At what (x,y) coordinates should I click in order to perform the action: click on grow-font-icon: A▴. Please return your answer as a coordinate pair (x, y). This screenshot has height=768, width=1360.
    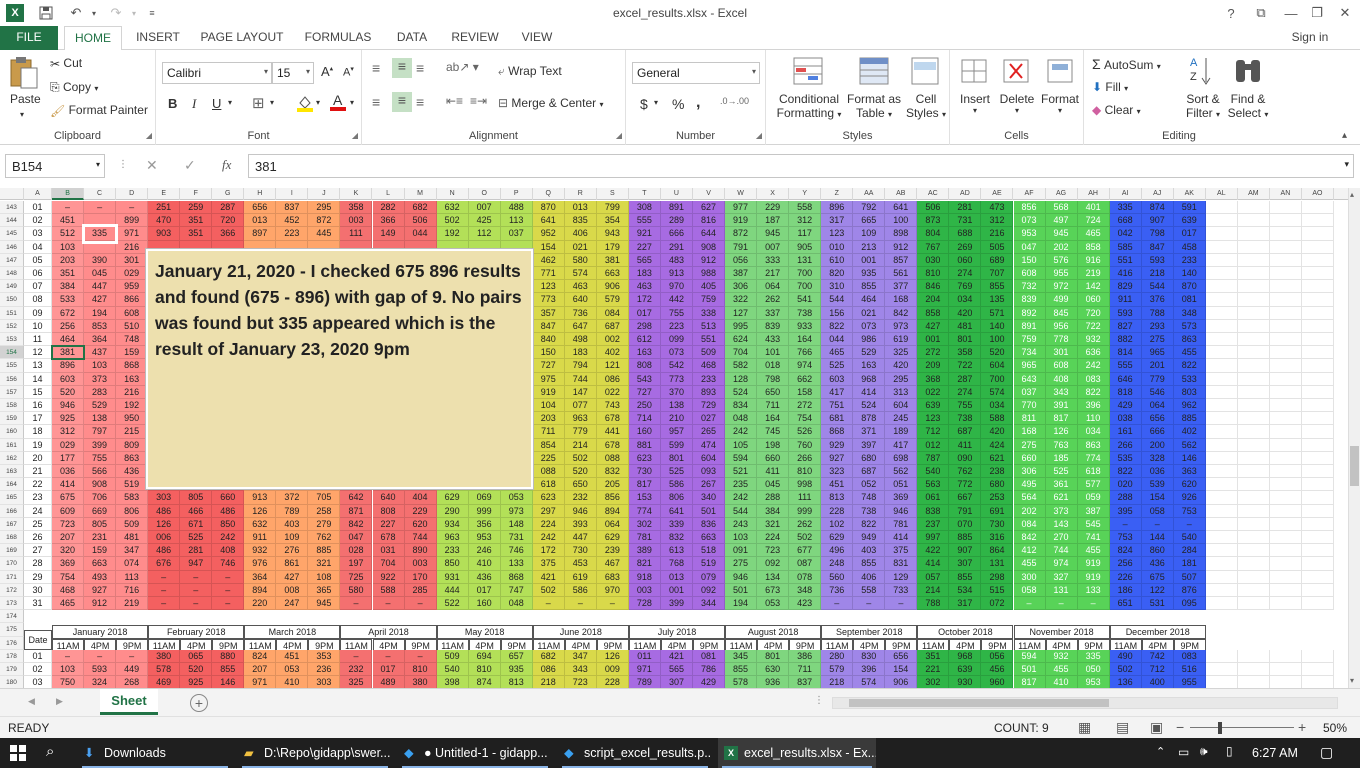
    Looking at the image, I should click on (327, 71).